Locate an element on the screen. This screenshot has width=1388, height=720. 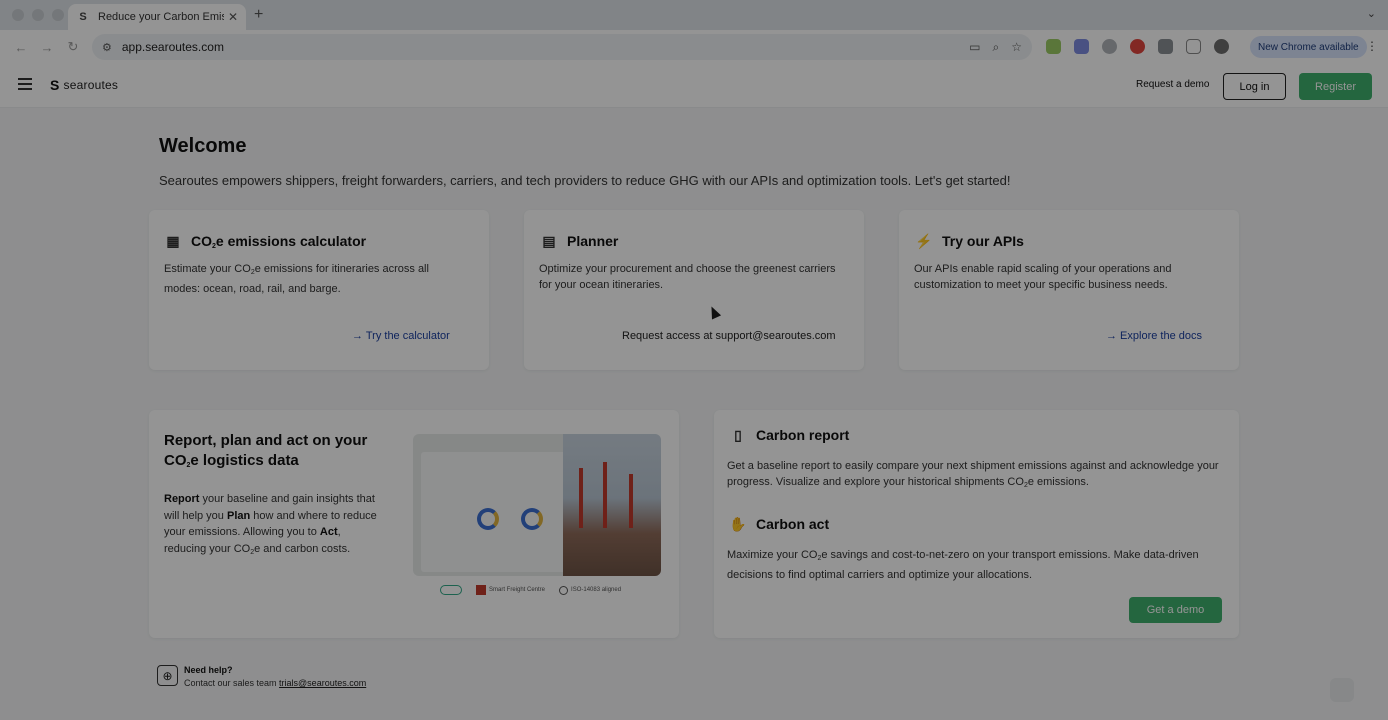
help-title: Need help? is located at coordinates (208, 670).